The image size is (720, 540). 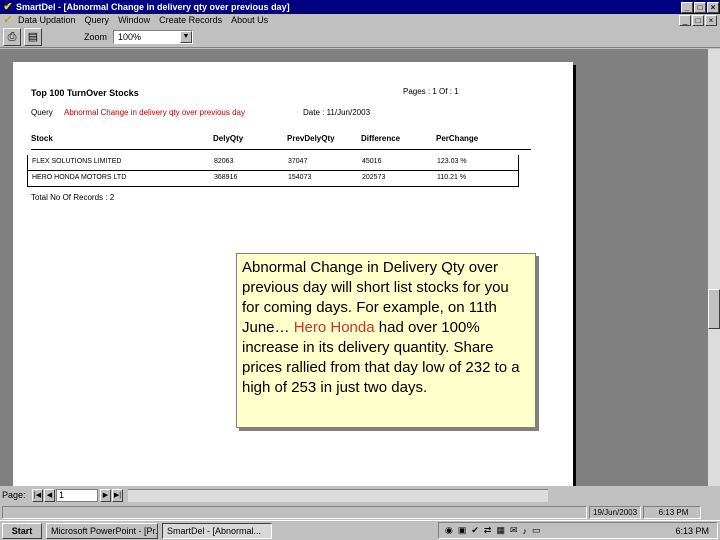 What do you see at coordinates (525, 531) in the screenshot?
I see `speaker-icon: ♪` at bounding box center [525, 531].